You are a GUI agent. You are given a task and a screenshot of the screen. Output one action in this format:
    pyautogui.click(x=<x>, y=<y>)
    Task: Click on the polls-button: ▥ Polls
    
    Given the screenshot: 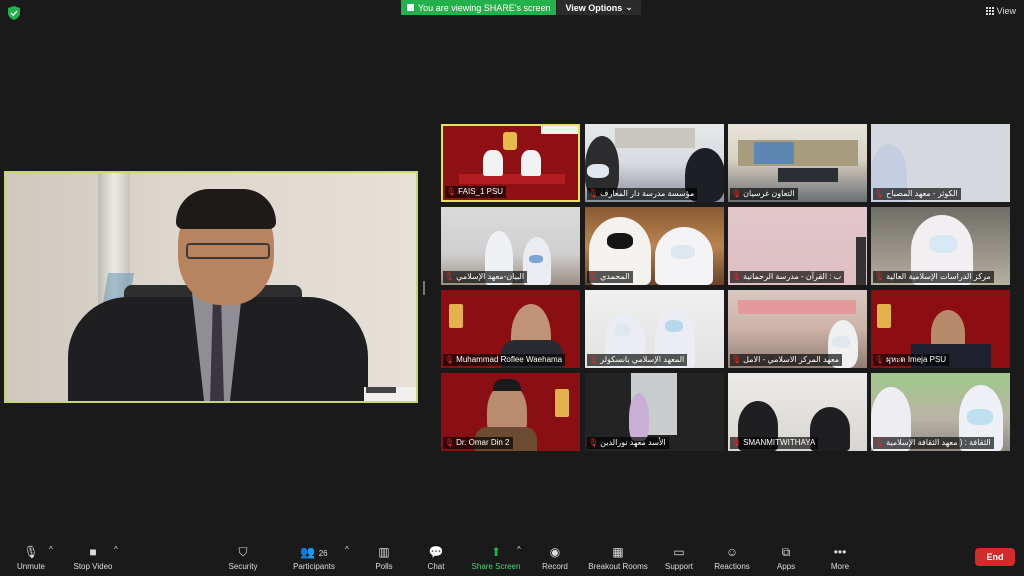 What is the action you would take?
    pyautogui.click(x=384, y=558)
    